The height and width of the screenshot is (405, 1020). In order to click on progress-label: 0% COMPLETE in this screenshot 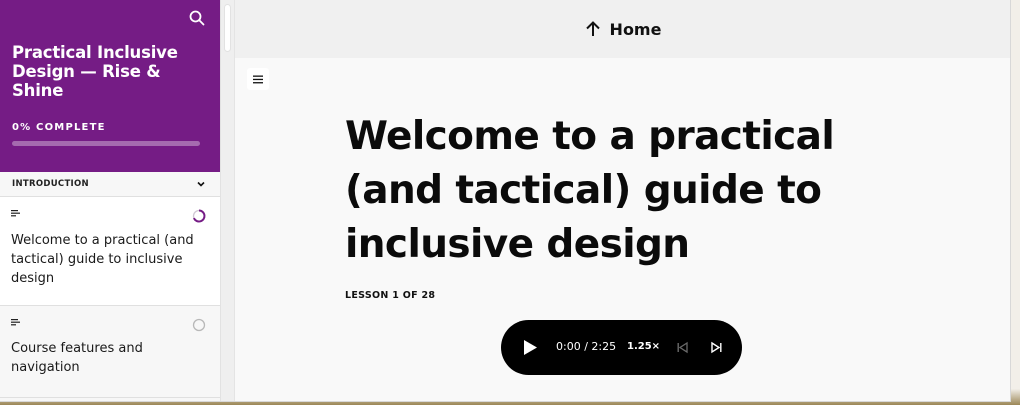, I will do `click(59, 127)`.